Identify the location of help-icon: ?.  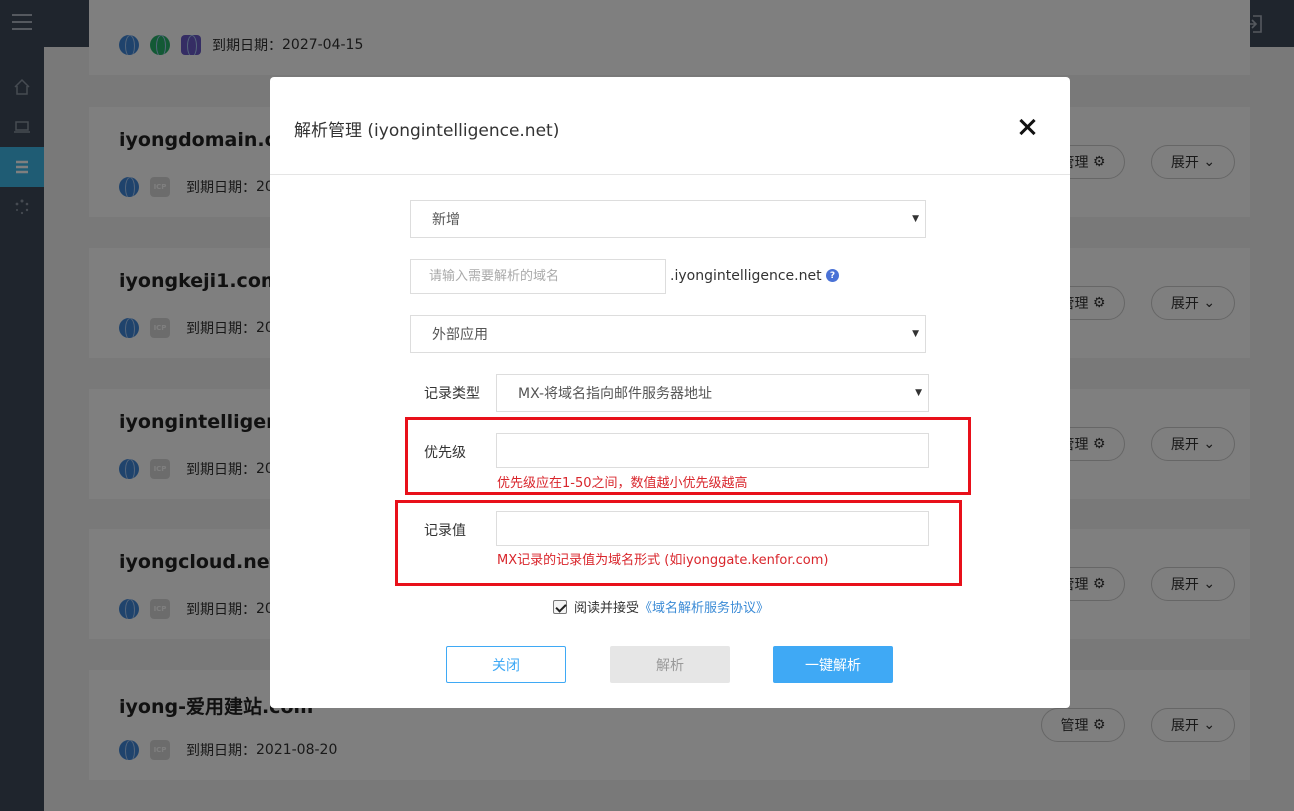
(832, 275).